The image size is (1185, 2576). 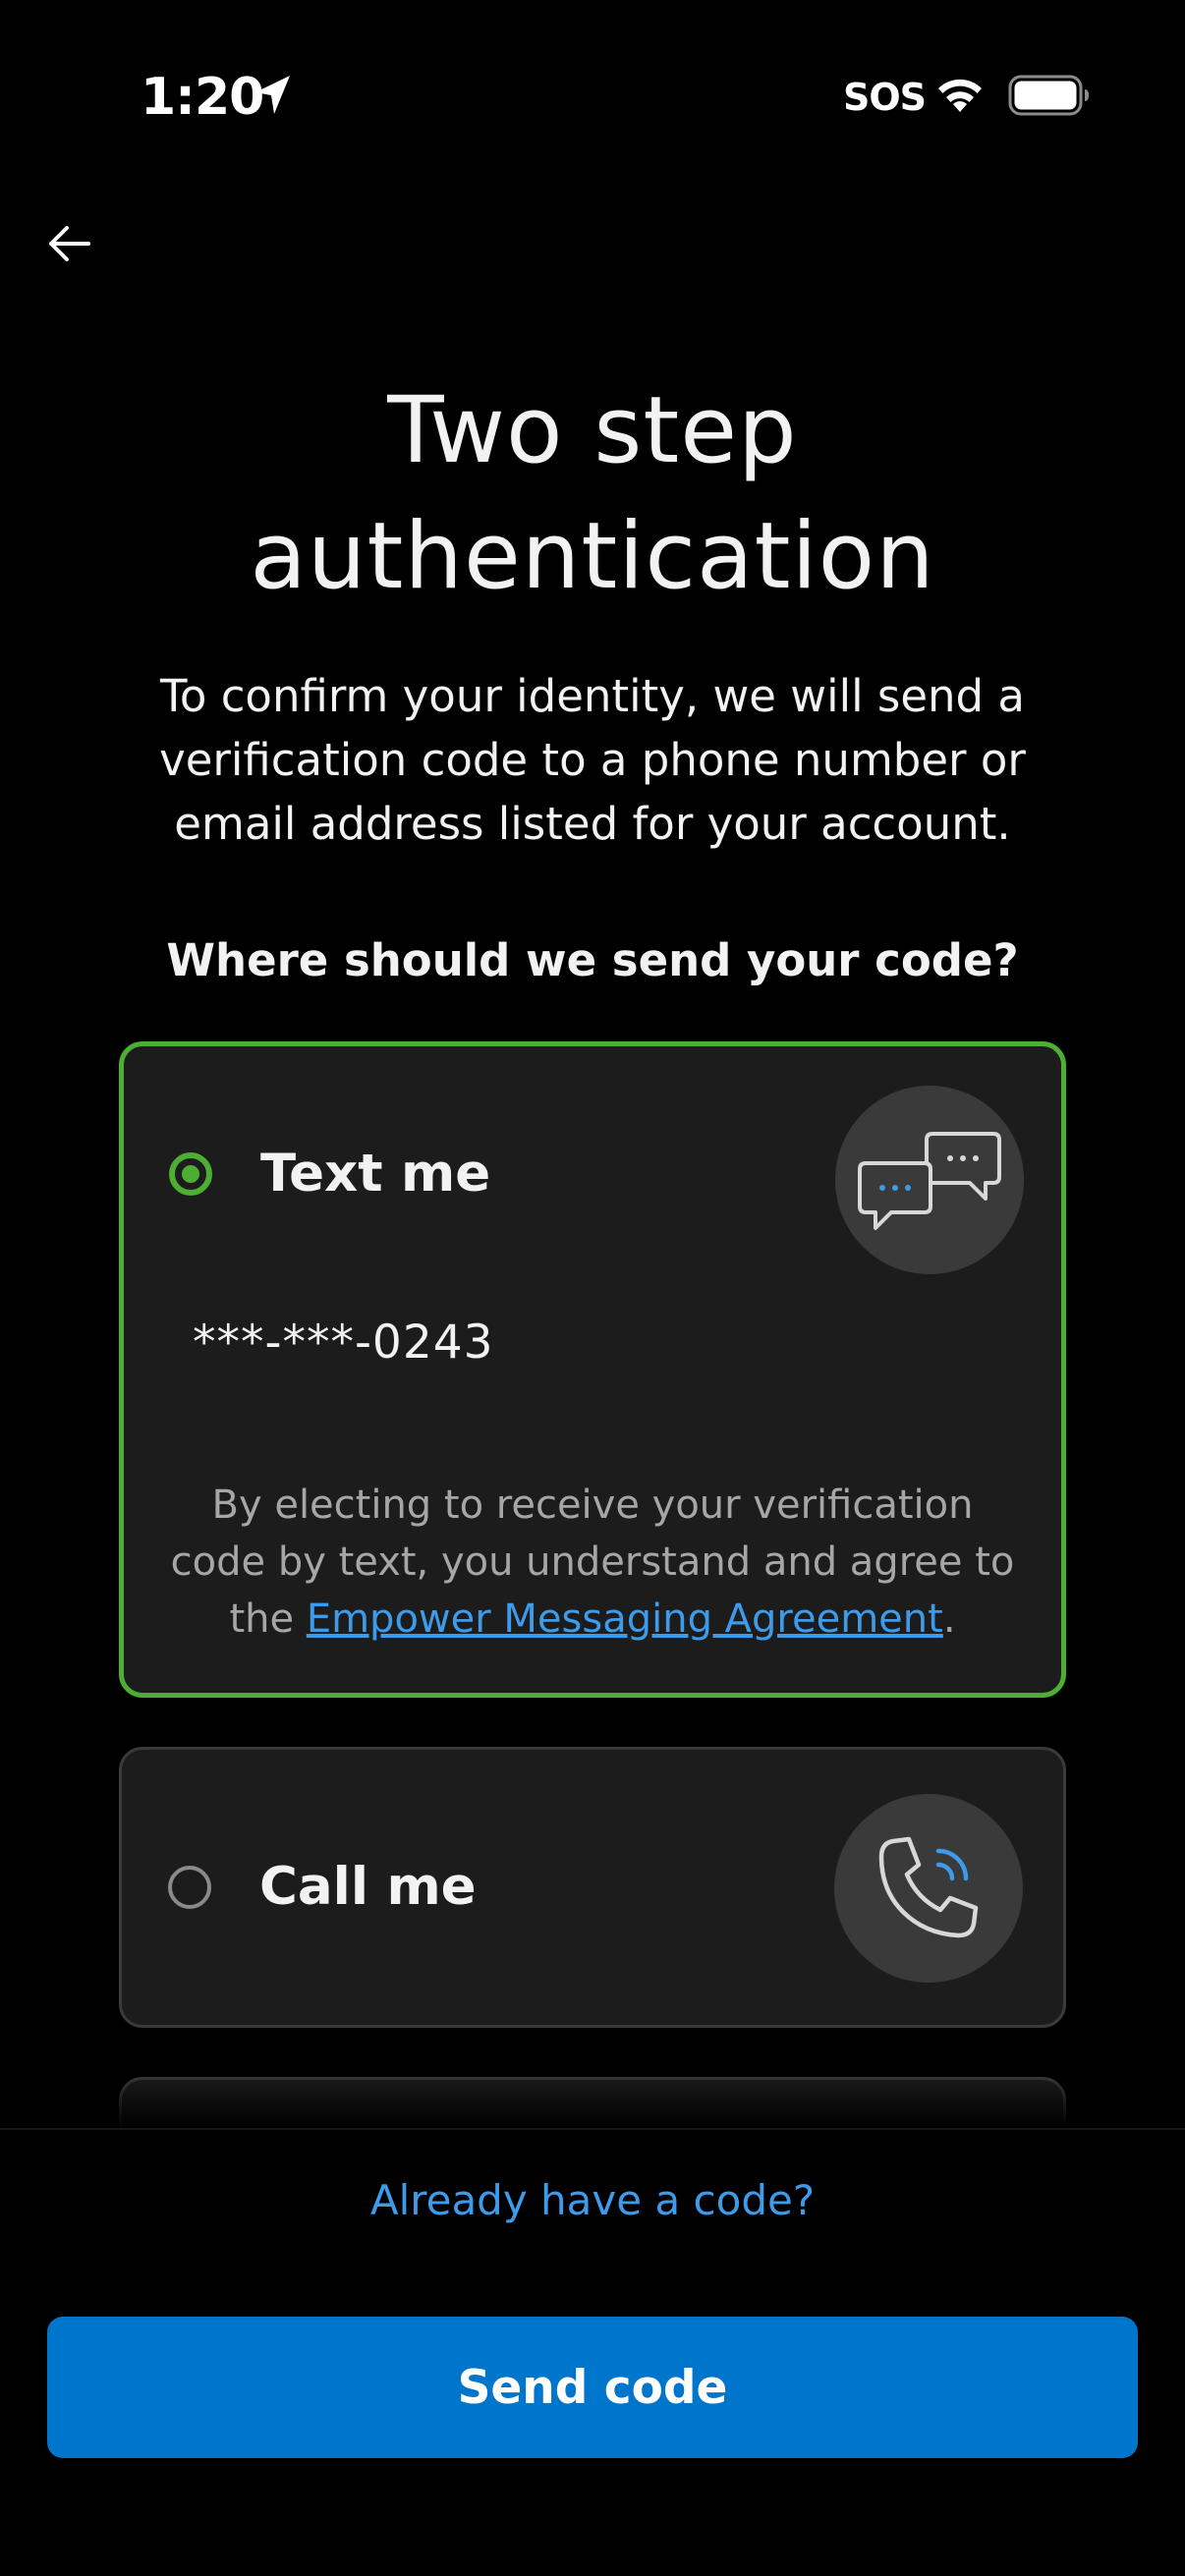 I want to click on delivery-question: Where should we send your code?, so click(x=592, y=960).